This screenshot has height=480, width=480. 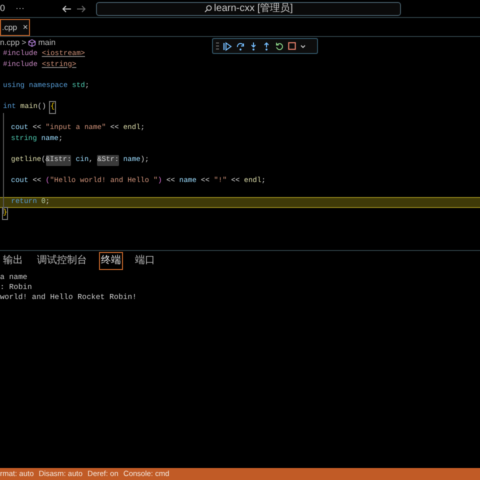 What do you see at coordinates (10, 43) in the screenshot?
I see `breadcrumb-file: n.cpp` at bounding box center [10, 43].